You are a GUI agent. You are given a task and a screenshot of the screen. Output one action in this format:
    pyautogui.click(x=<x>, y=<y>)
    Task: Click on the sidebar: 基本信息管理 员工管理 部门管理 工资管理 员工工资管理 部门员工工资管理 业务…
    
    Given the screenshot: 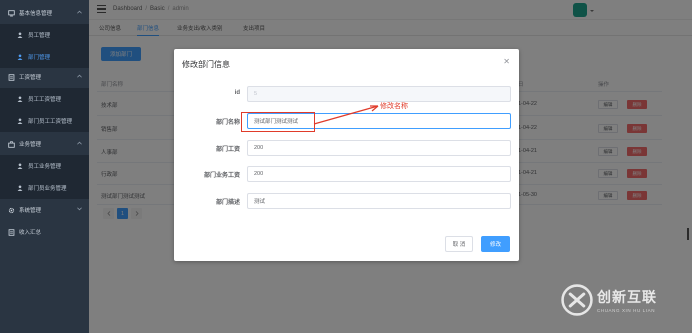 What is the action you would take?
    pyautogui.click(x=44, y=166)
    